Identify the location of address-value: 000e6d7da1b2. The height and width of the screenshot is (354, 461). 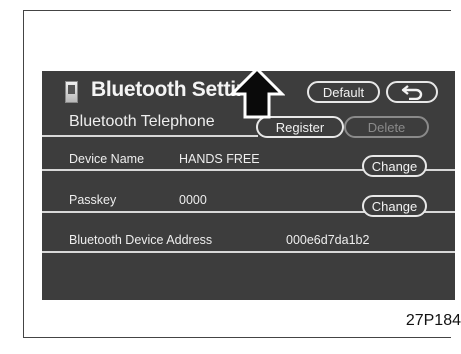
(328, 240).